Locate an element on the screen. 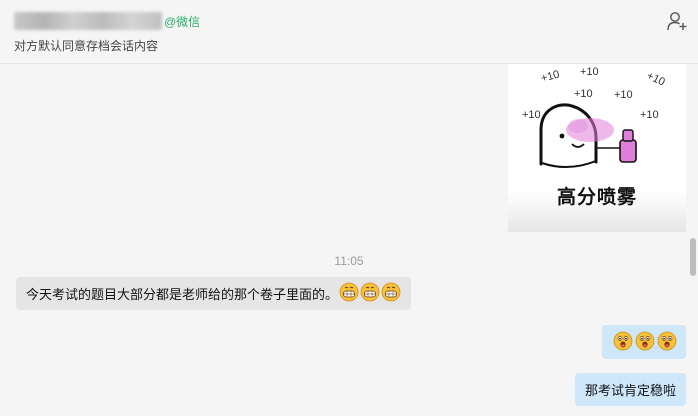 The width and height of the screenshot is (698, 416). incoming-message: 今天考试的题目大部分都是老师给的那个卷子里面的。 is located at coordinates (214, 293).